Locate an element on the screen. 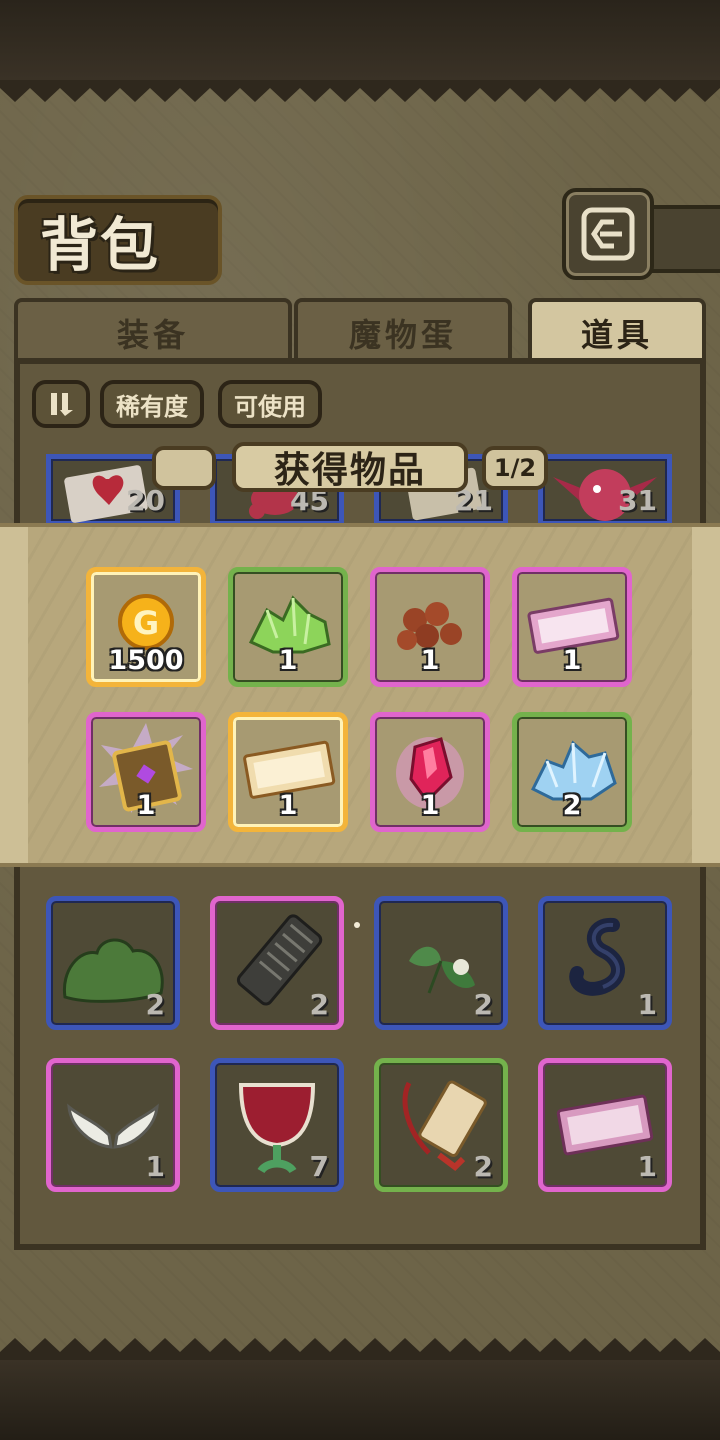 The height and width of the screenshot is (1440, 720). usable-filter-button: 可使用 is located at coordinates (270, 404).